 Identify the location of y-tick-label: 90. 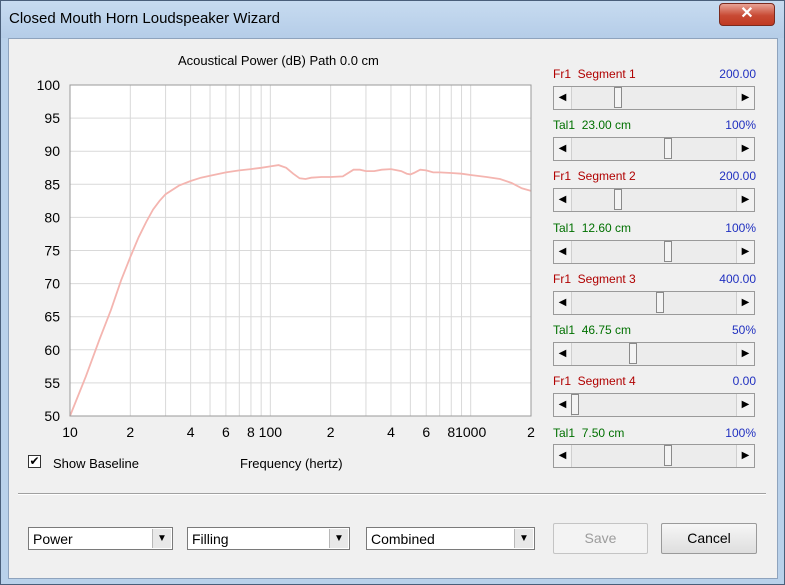
(52, 151).